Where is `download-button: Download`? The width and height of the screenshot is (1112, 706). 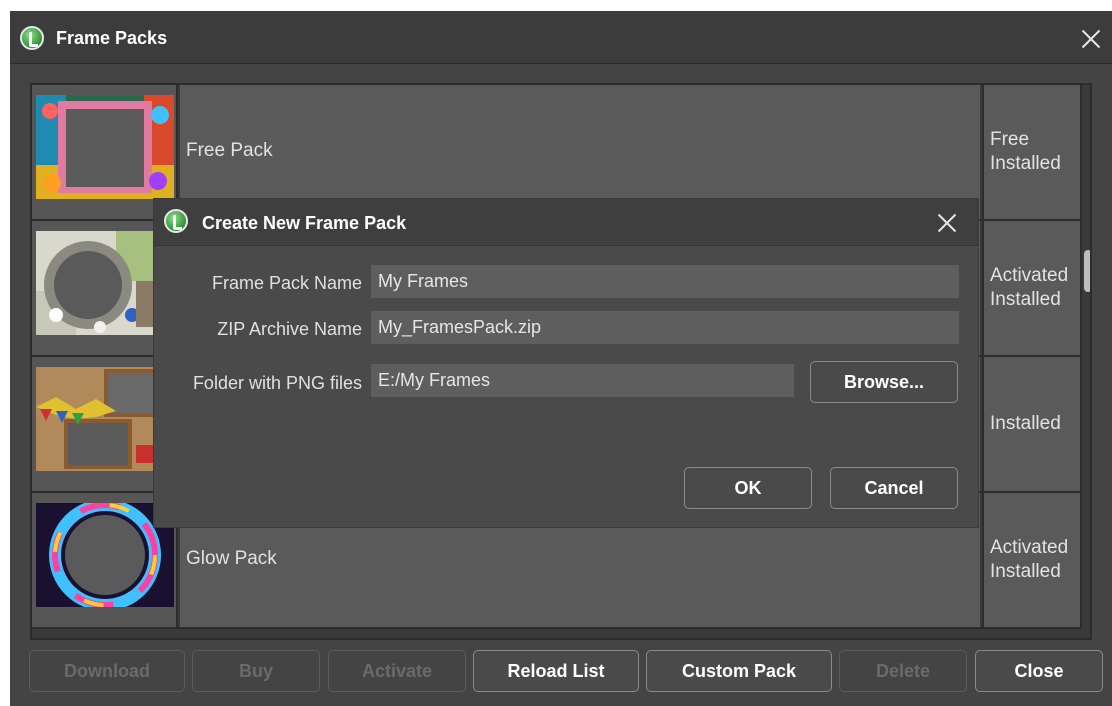
download-button: Download is located at coordinates (107, 671).